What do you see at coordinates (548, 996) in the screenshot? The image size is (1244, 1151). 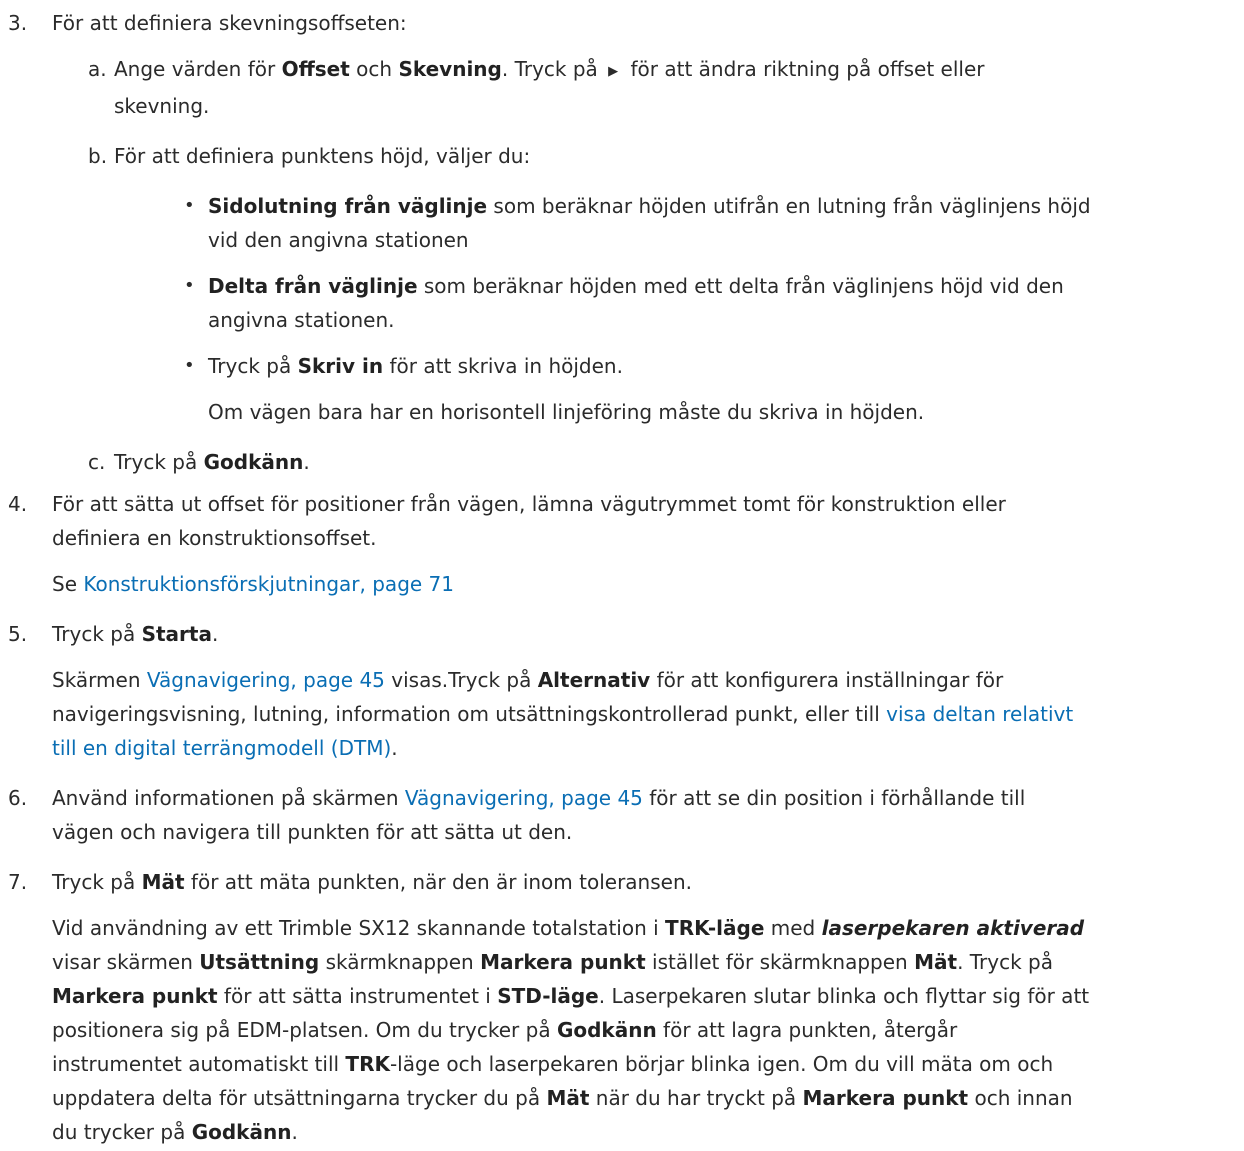 I see `std-term: STD-läge` at bounding box center [548, 996].